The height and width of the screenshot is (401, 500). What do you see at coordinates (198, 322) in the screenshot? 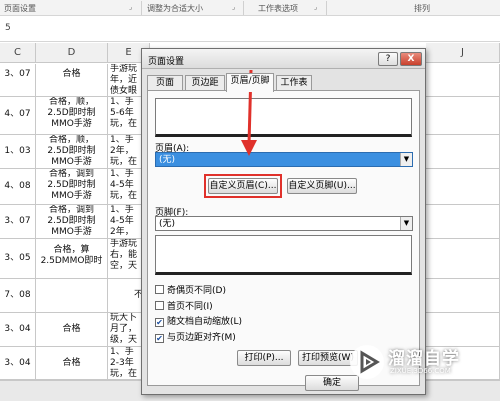
I see `checkbox-scale-with-doc: ✔ 随文档自动缩放(L)` at bounding box center [198, 322].